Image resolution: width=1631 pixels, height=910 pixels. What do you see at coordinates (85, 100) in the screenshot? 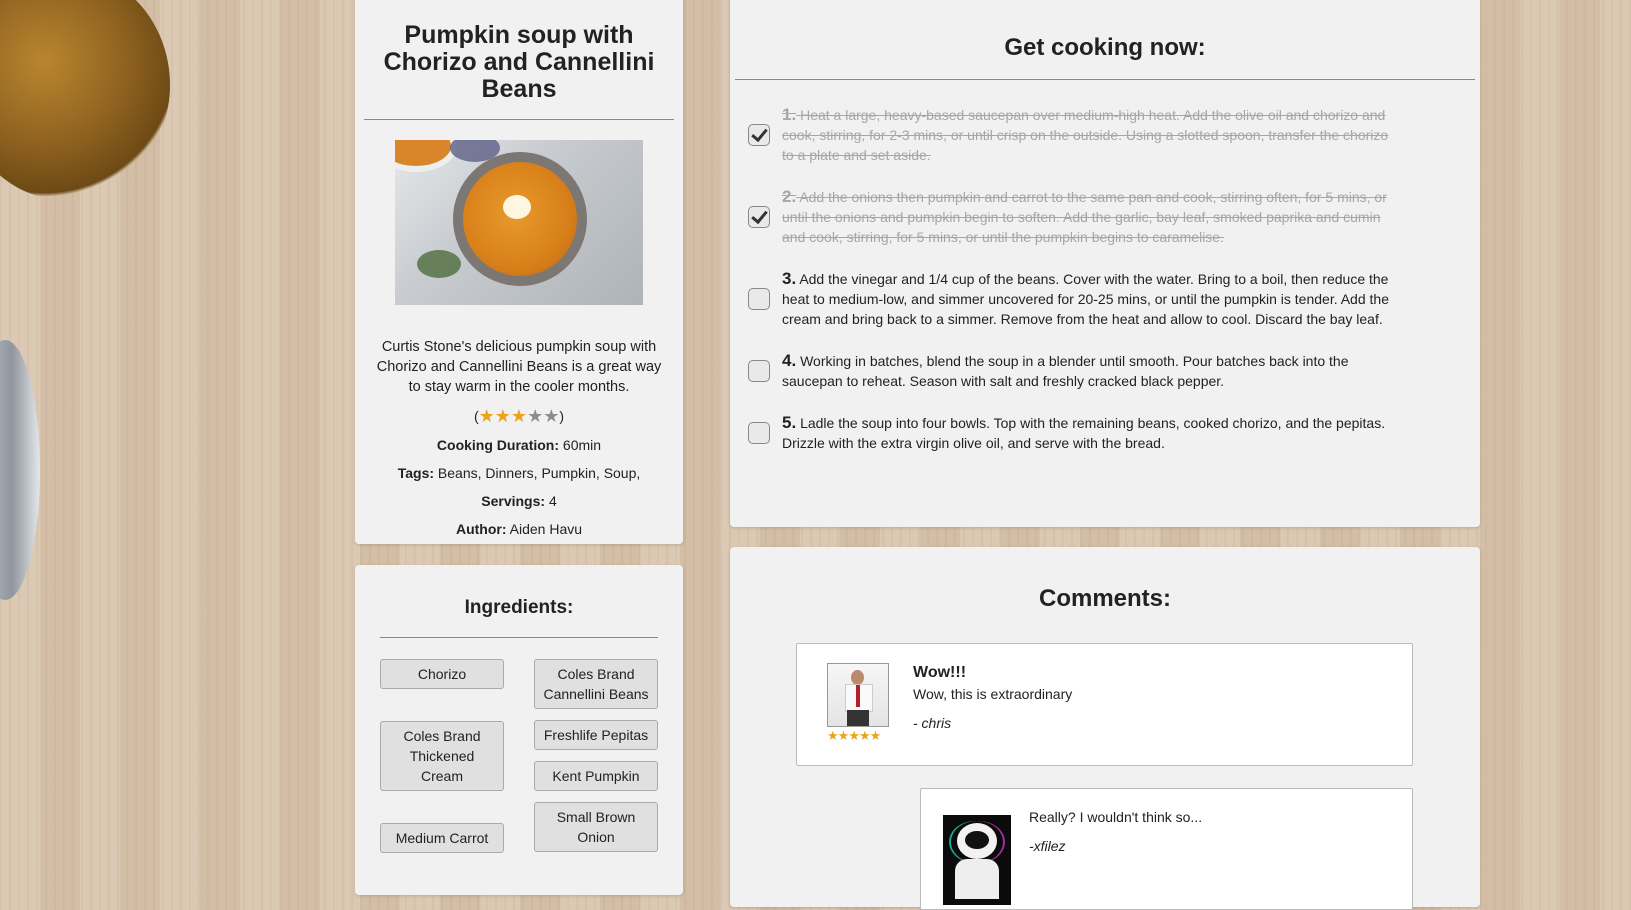
I see `decorative-herb-image` at bounding box center [85, 100].